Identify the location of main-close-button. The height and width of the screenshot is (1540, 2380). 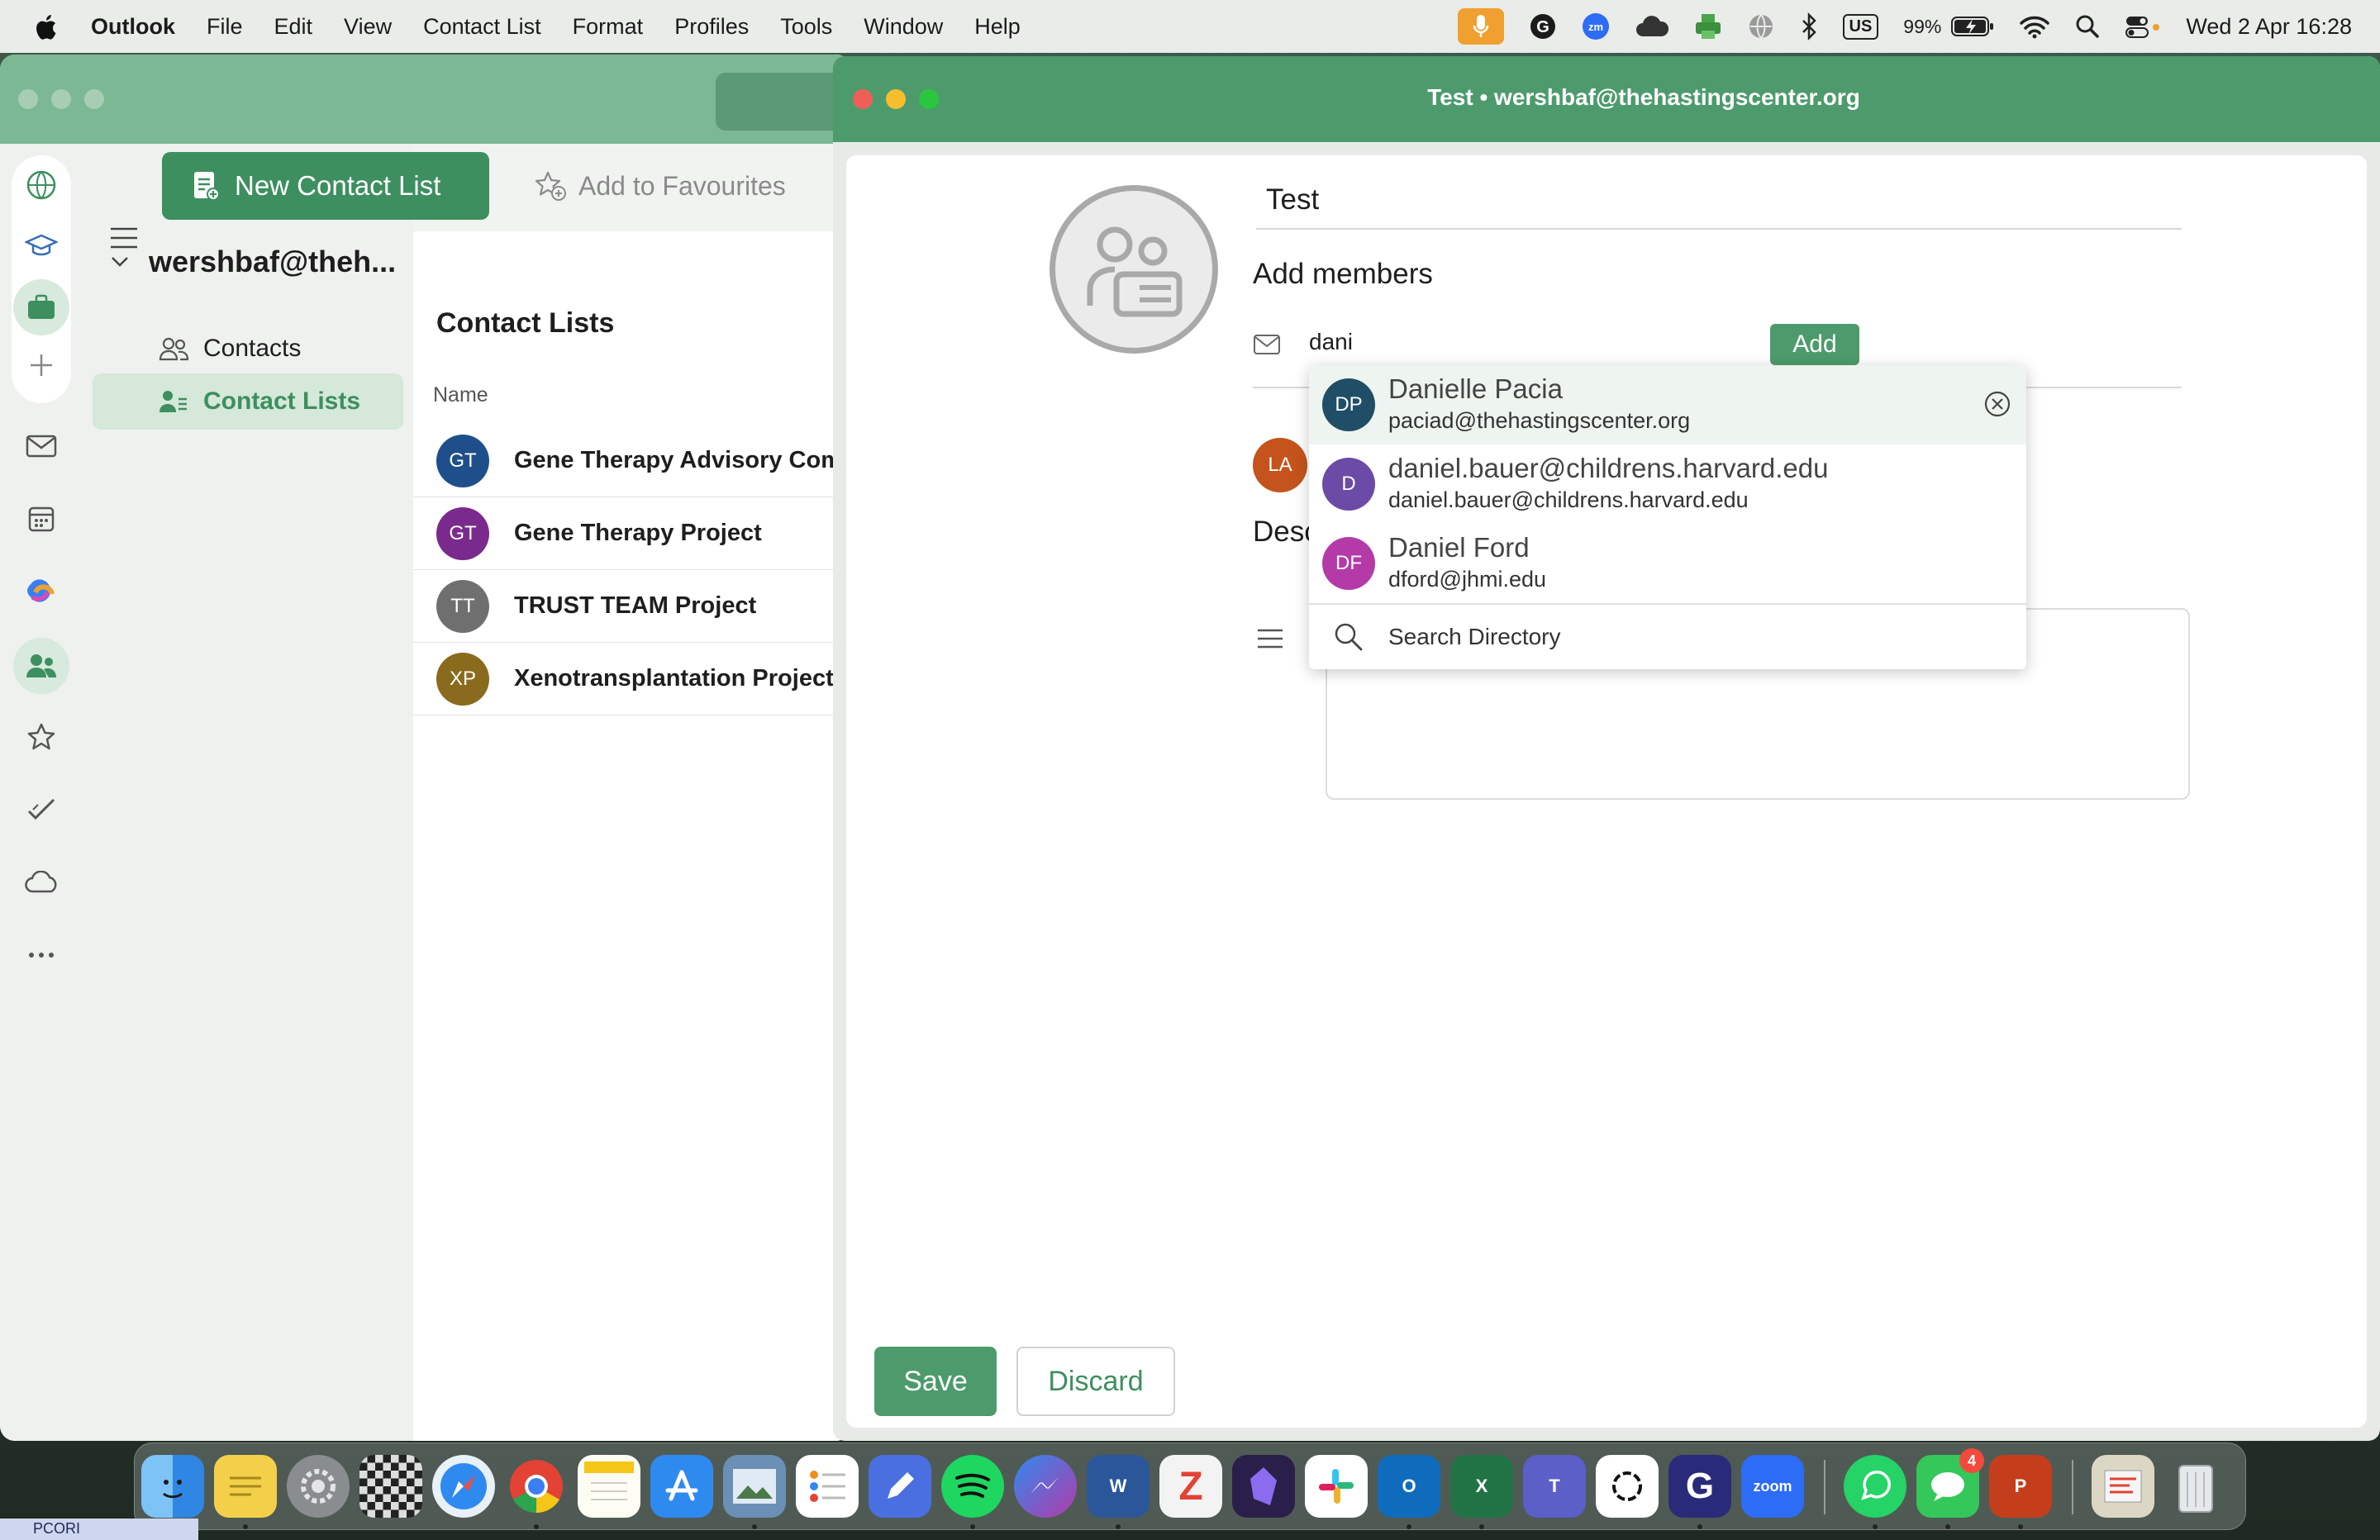
(28, 99).